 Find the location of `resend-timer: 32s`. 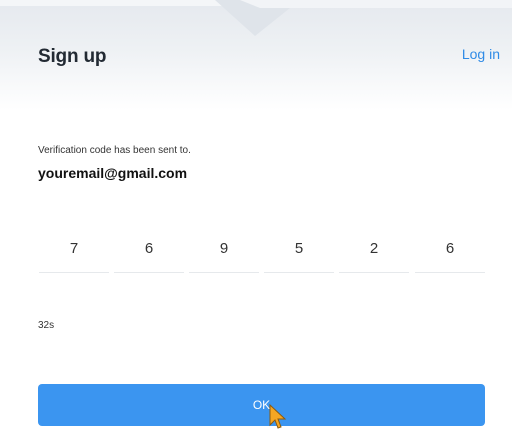

resend-timer: 32s is located at coordinates (46, 325).